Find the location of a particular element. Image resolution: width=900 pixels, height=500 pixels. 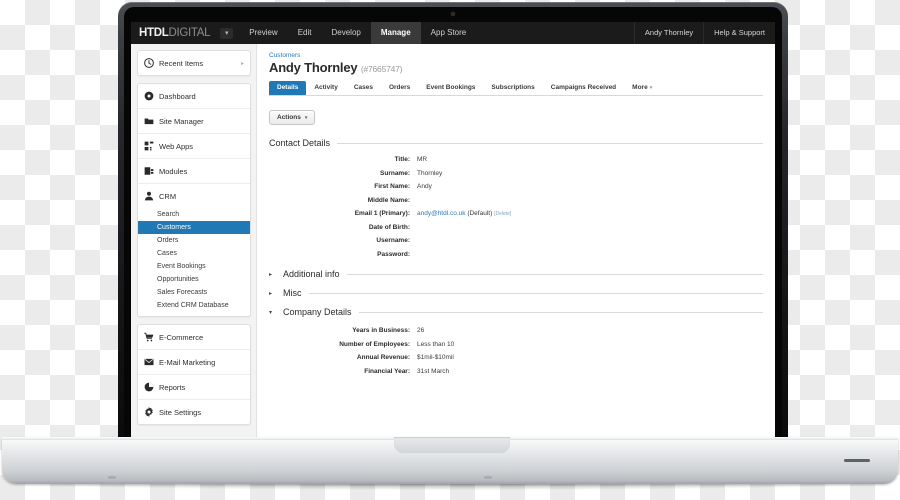

envelope-icon is located at coordinates (149, 362).